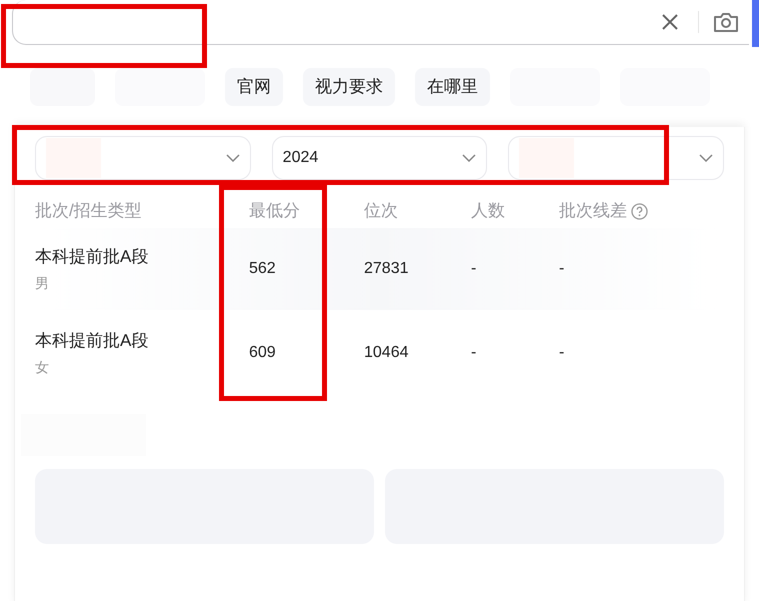 The width and height of the screenshot is (759, 601). I want to click on scroll-indicator, so click(755, 23).